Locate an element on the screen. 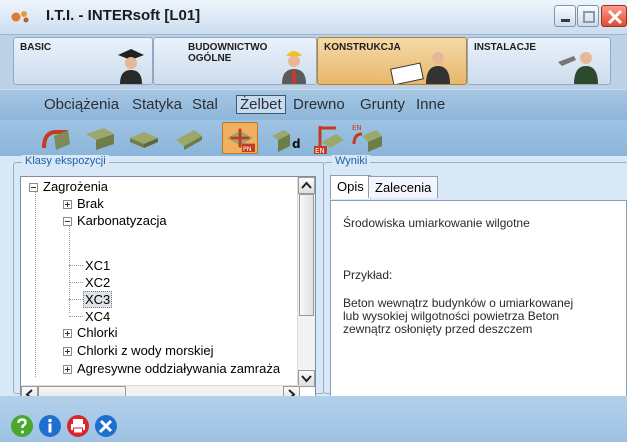 This screenshot has width=627, height=442. slab-icon is located at coordinates (144, 138).